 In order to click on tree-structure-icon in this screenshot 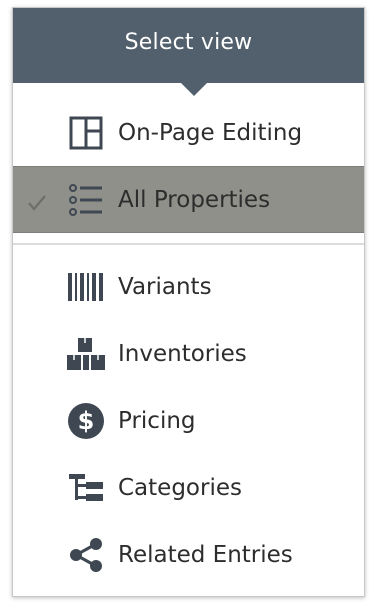, I will do `click(86, 488)`.